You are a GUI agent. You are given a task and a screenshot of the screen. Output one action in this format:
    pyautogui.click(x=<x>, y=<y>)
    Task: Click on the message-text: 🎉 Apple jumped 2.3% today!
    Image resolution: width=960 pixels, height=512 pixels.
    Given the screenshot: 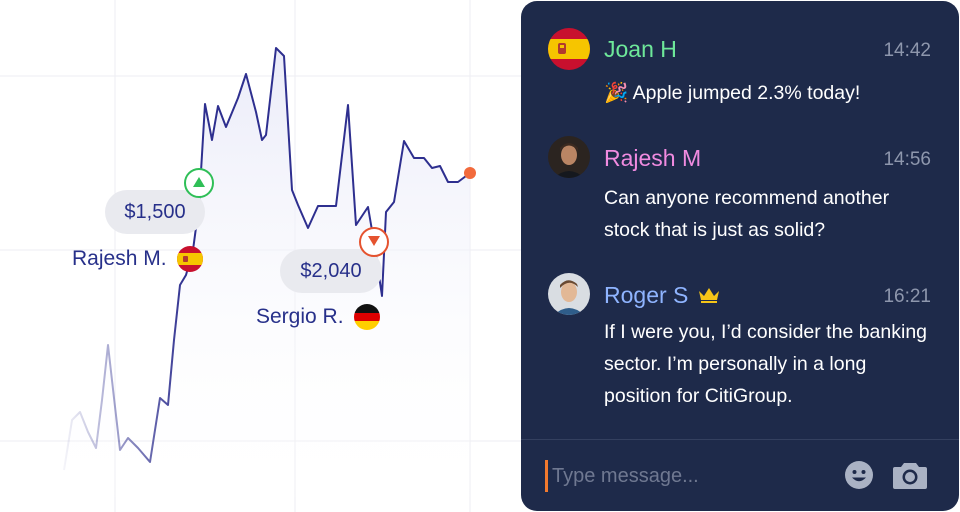 What is the action you would take?
    pyautogui.click(x=769, y=93)
    